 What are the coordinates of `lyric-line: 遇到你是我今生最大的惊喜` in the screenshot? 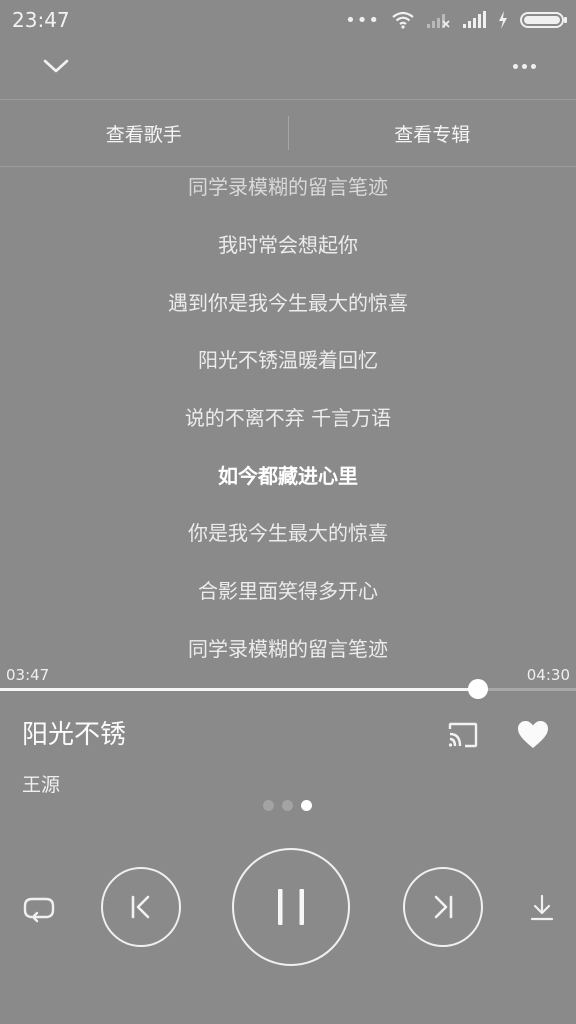 It's located at (288, 303).